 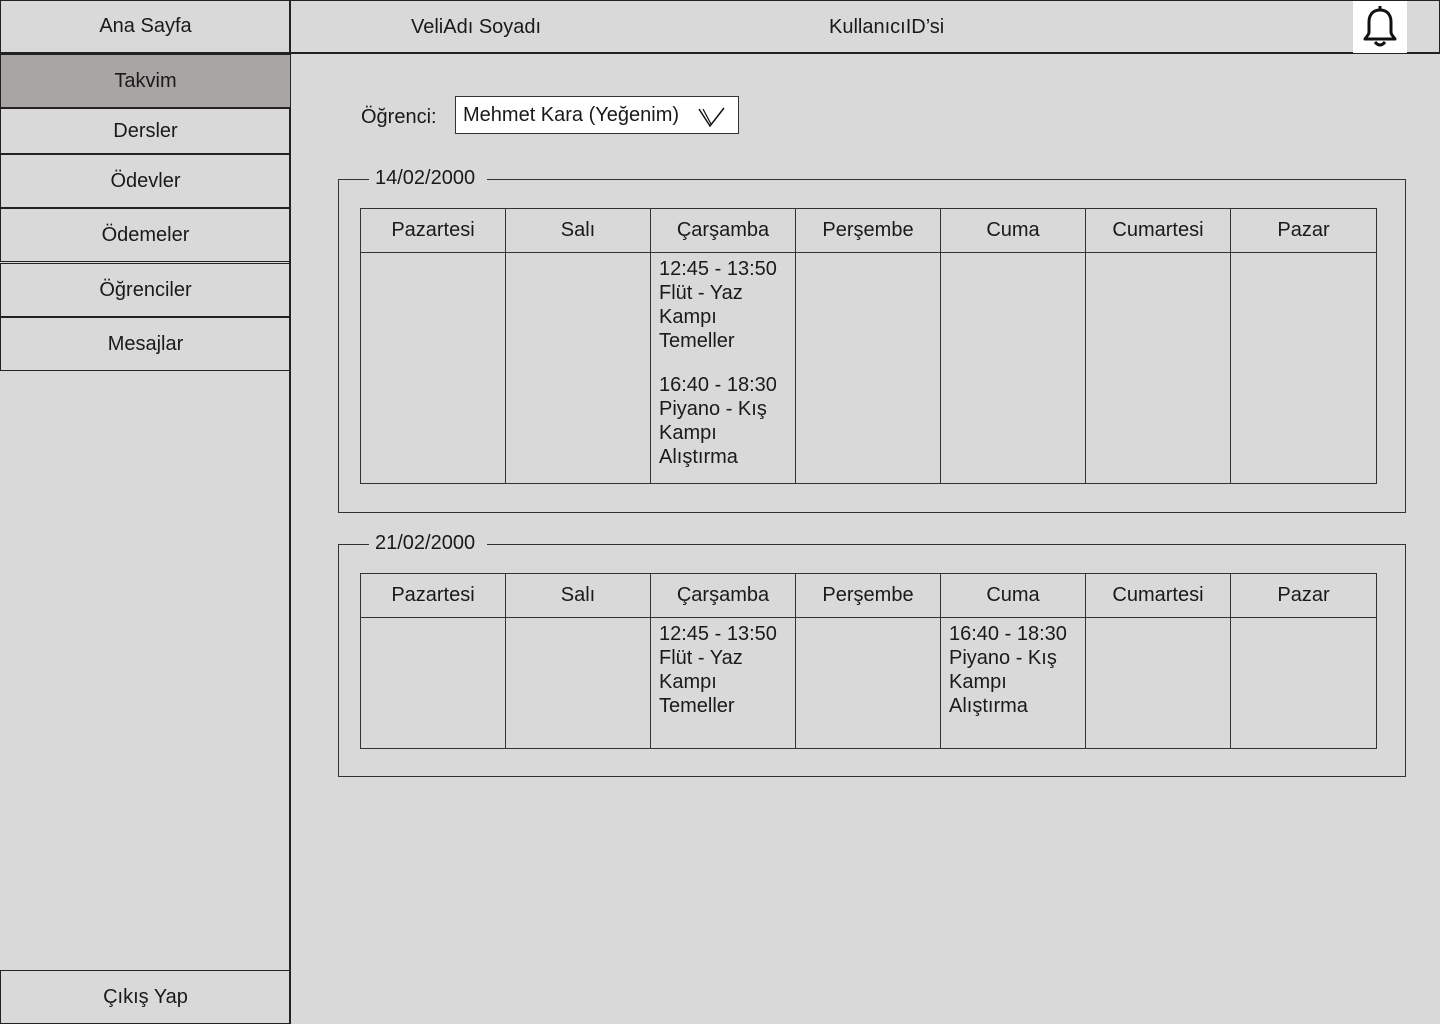 What do you see at coordinates (145, 997) in the screenshot?
I see `logout-button: Çıkış Yap` at bounding box center [145, 997].